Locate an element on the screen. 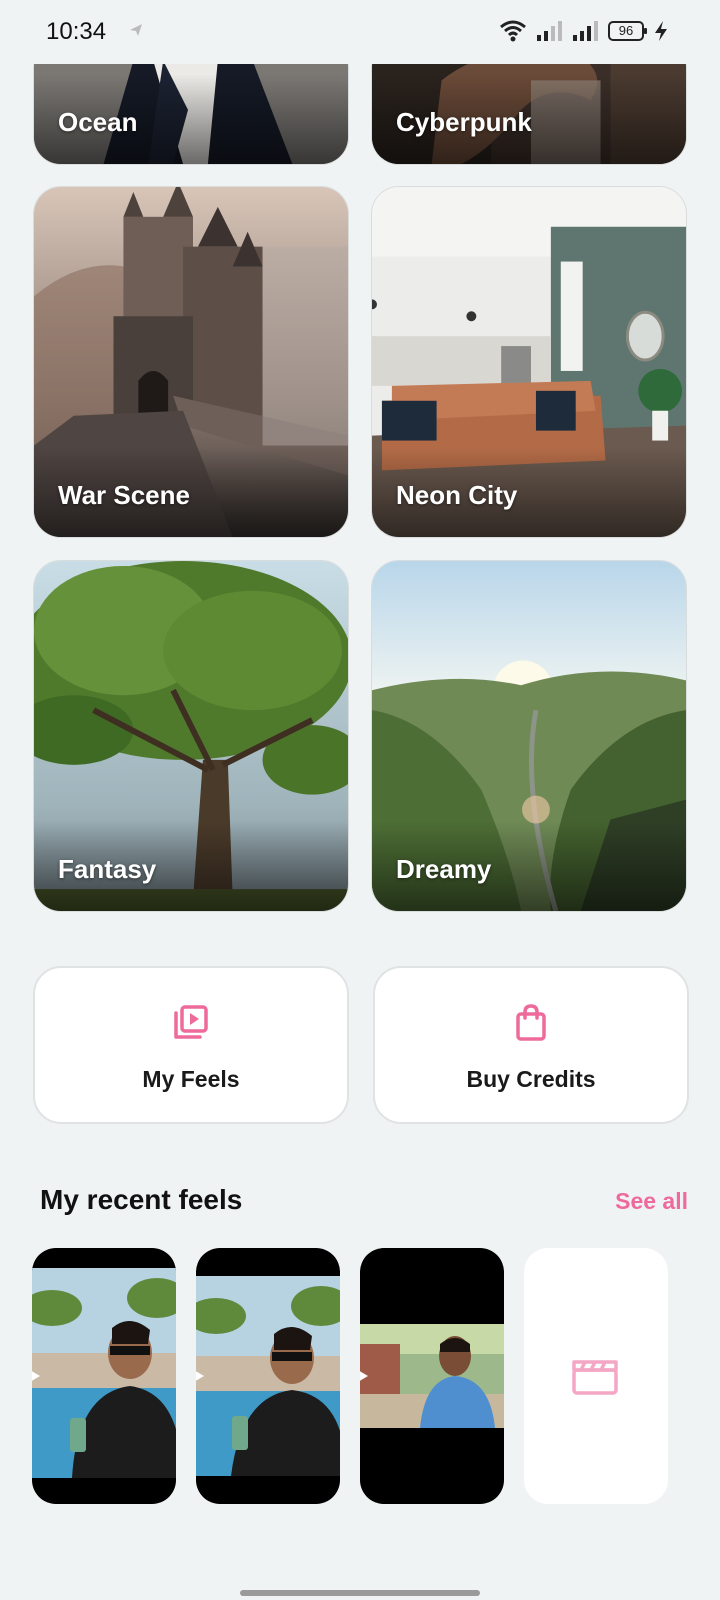 The image size is (720, 1600). recent-feel-placeholder is located at coordinates (596, 1376).